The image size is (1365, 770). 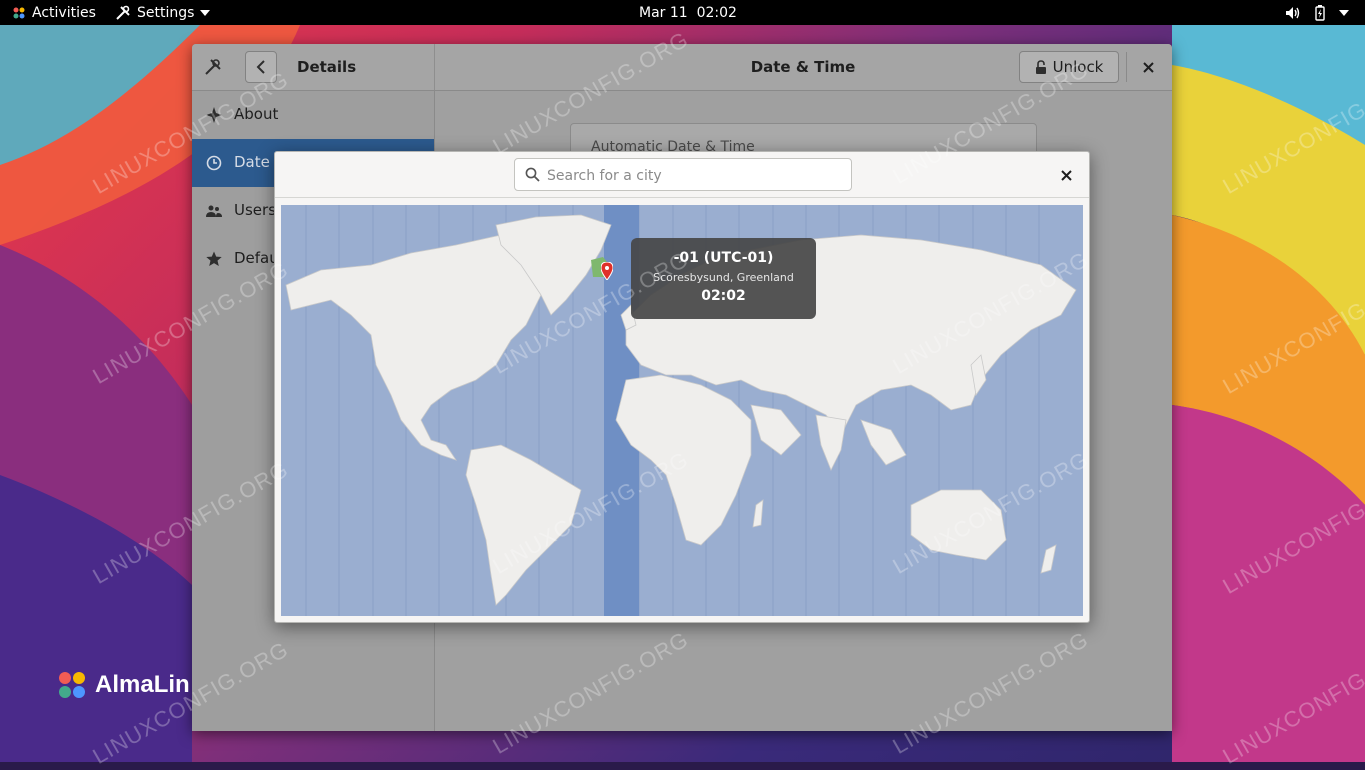 I want to click on back-button, so click(x=261, y=67).